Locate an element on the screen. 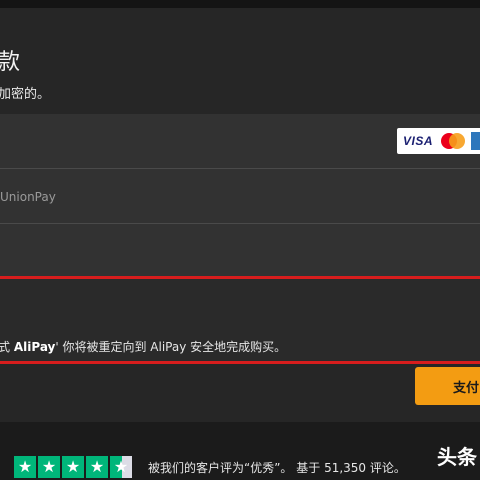 The height and width of the screenshot is (480, 480). page-title: 款 is located at coordinates (10, 62).